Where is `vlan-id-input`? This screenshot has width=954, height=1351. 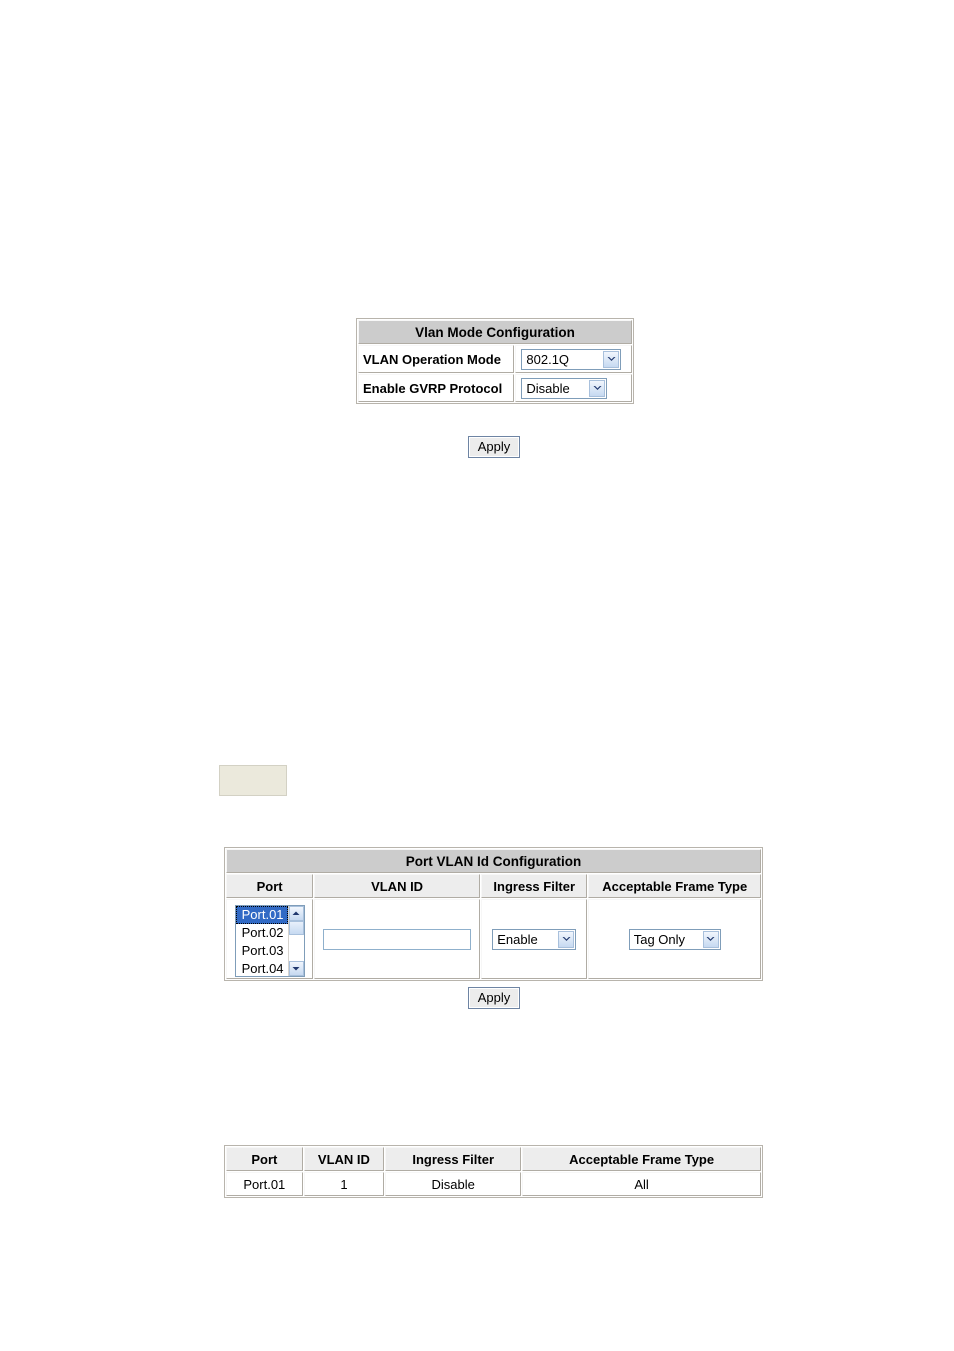 vlan-id-input is located at coordinates (397, 939).